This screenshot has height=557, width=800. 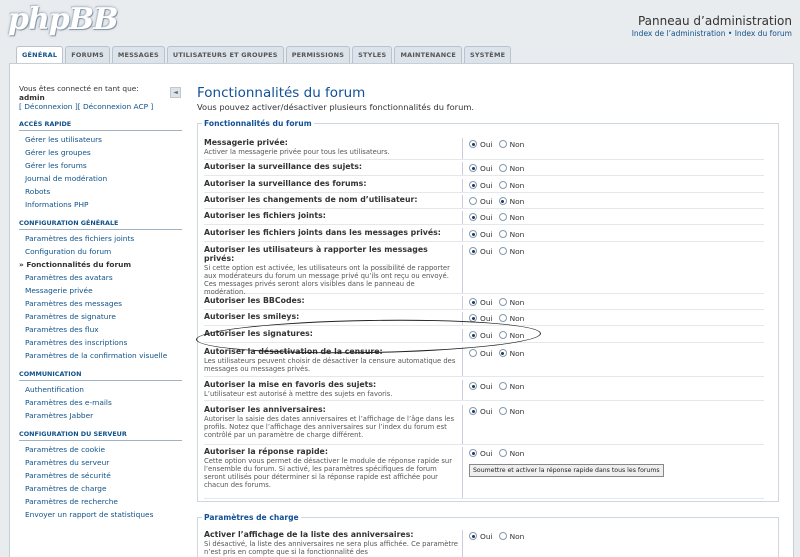 I want to click on sidebar-item: Gérer les forums, so click(x=100, y=165).